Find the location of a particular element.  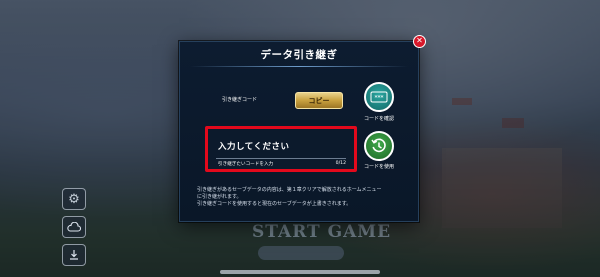

notice-line: 引き継ぎがあるセーブデータの内容は、第１章クリアで解放されるホームメニュー is located at coordinates (289, 190).